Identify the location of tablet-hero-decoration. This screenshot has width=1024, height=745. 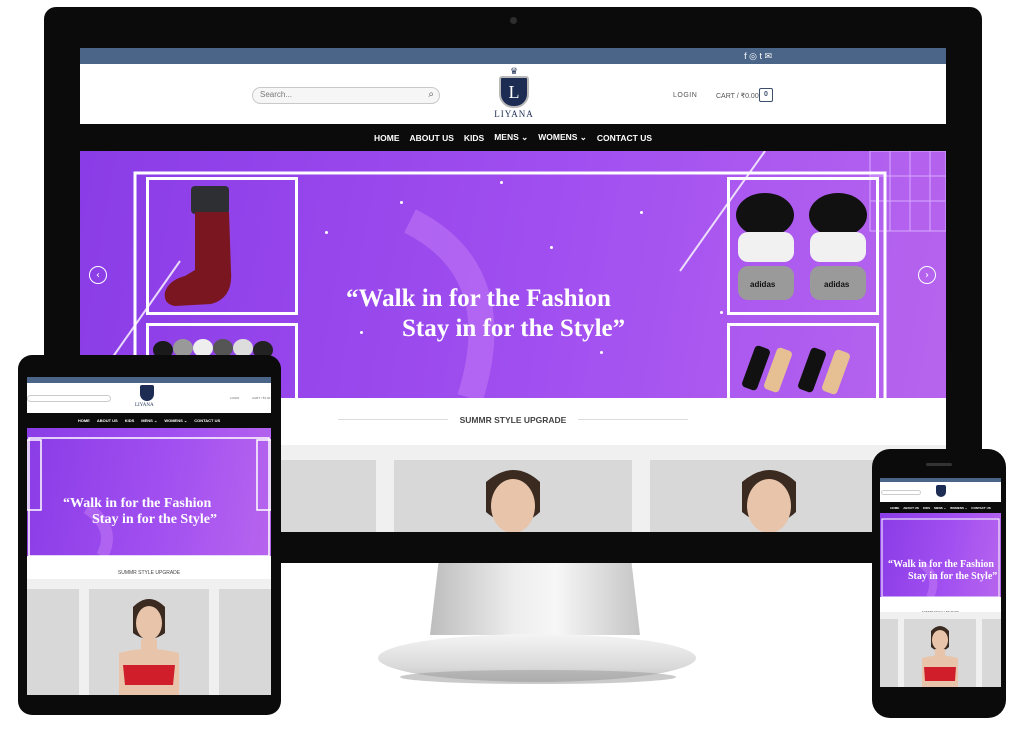
(149, 496).